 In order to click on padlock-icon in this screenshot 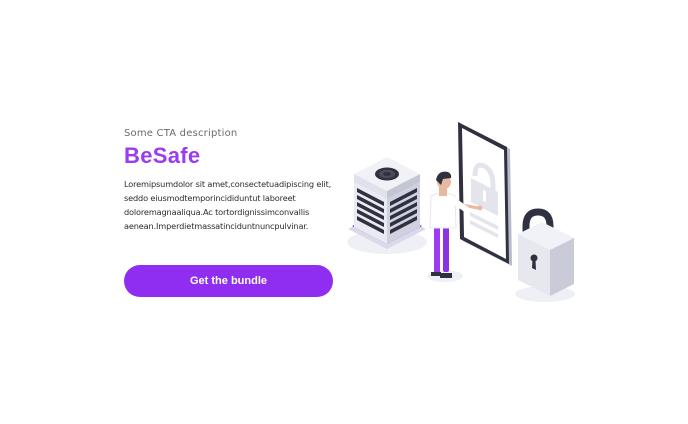, I will do `click(546, 252)`.